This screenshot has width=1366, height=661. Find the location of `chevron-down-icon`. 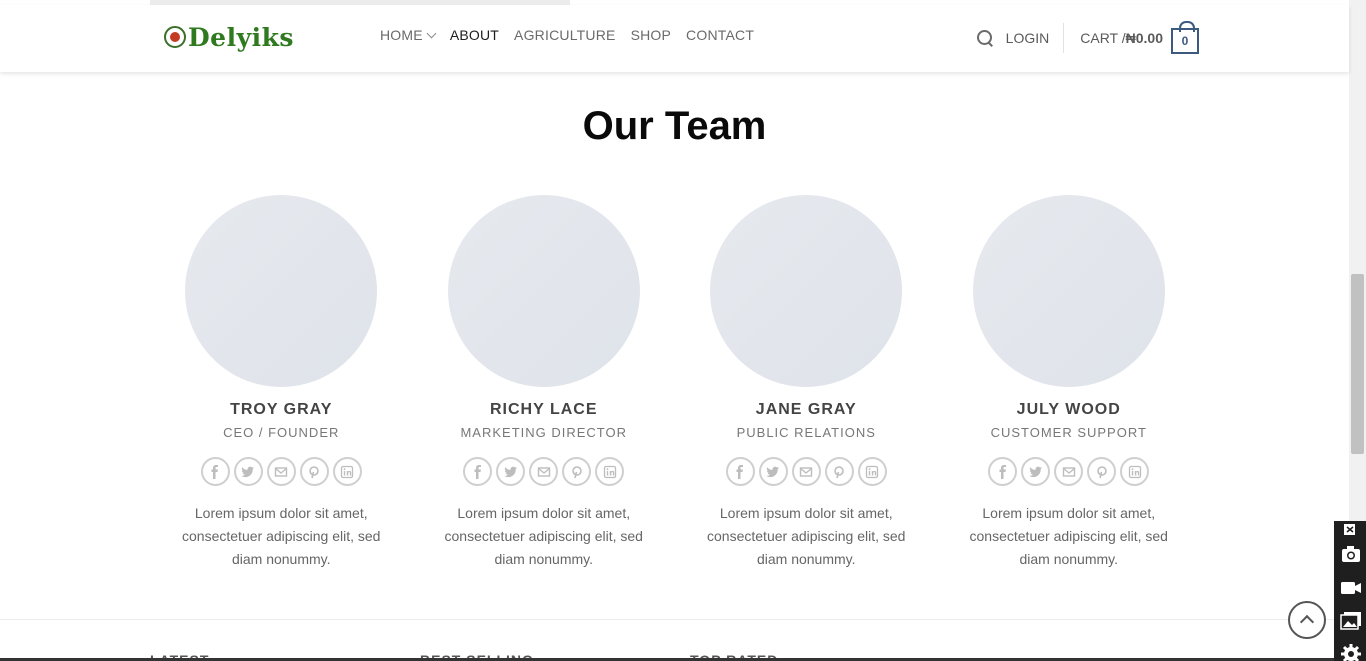

chevron-down-icon is located at coordinates (431, 33).